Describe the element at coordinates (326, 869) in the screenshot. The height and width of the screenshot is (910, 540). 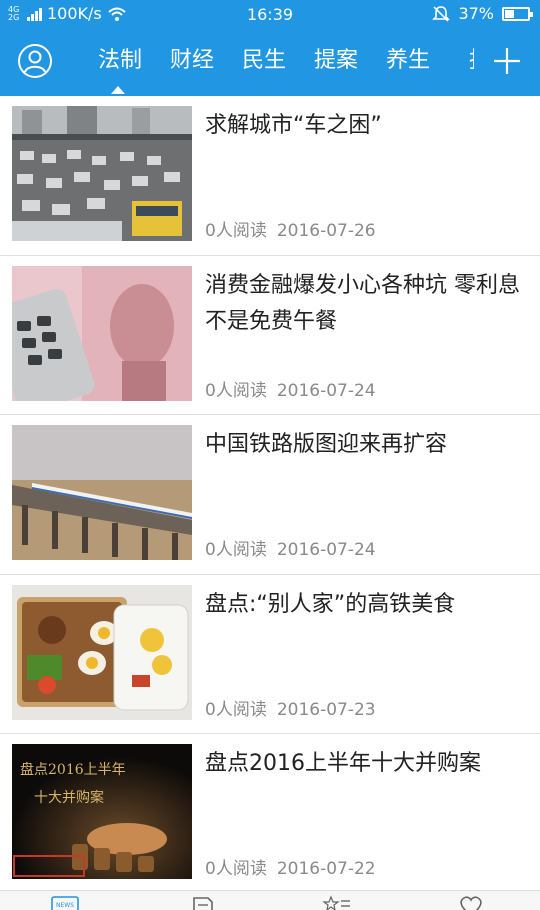
I see `publish-date: 2016-07-22` at that location.